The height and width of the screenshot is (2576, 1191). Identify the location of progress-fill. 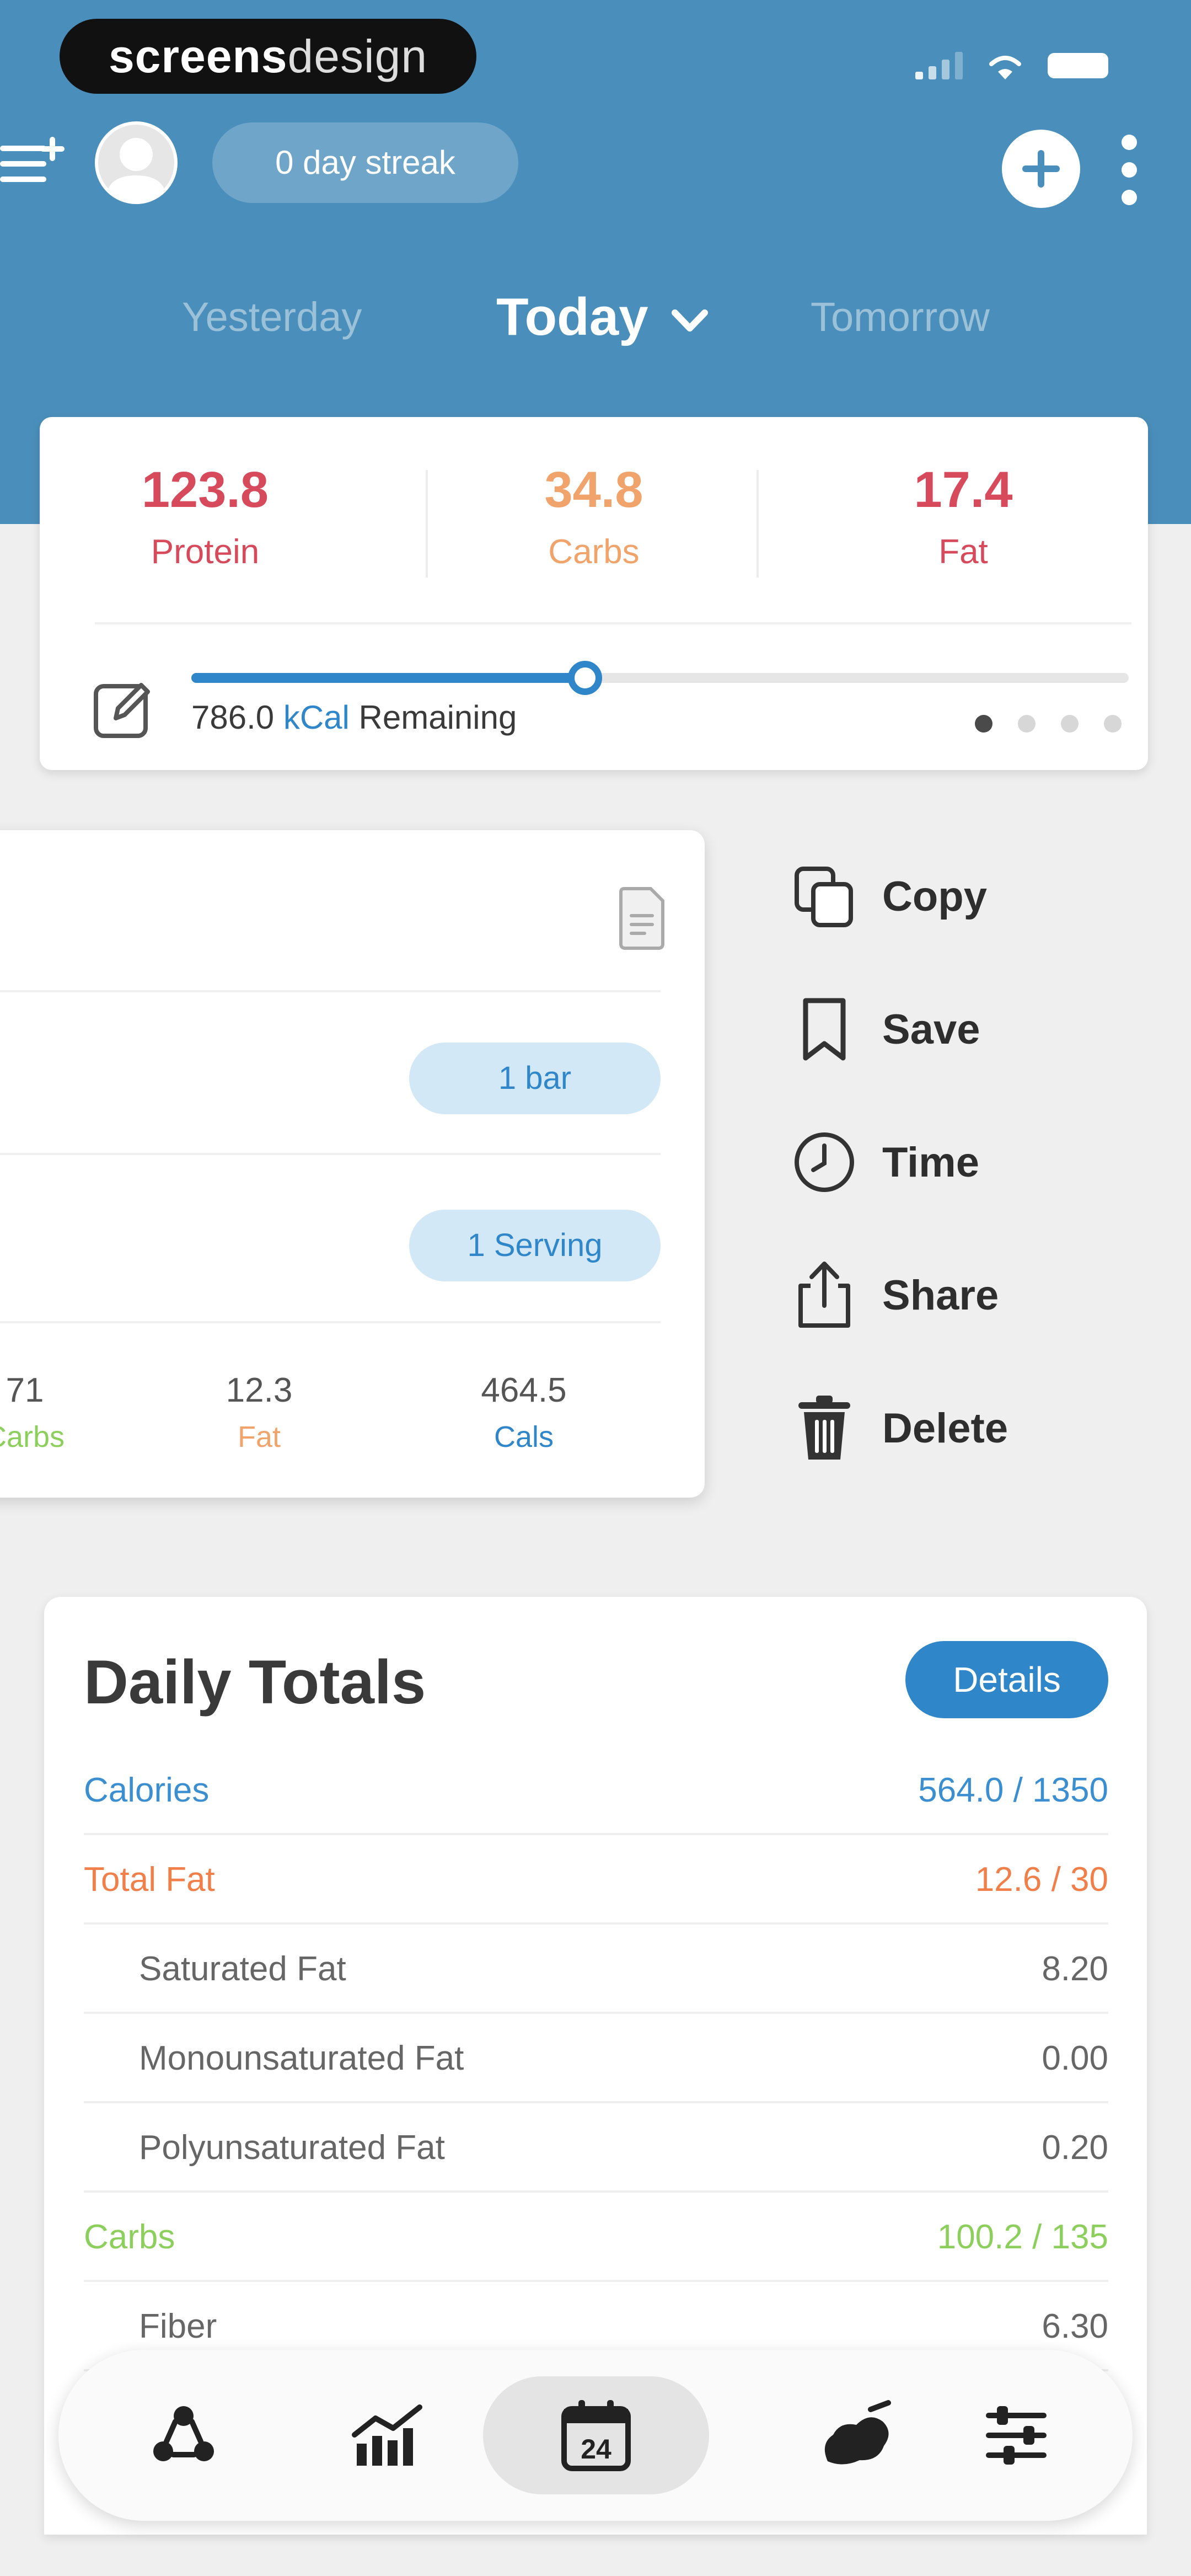
(388, 678).